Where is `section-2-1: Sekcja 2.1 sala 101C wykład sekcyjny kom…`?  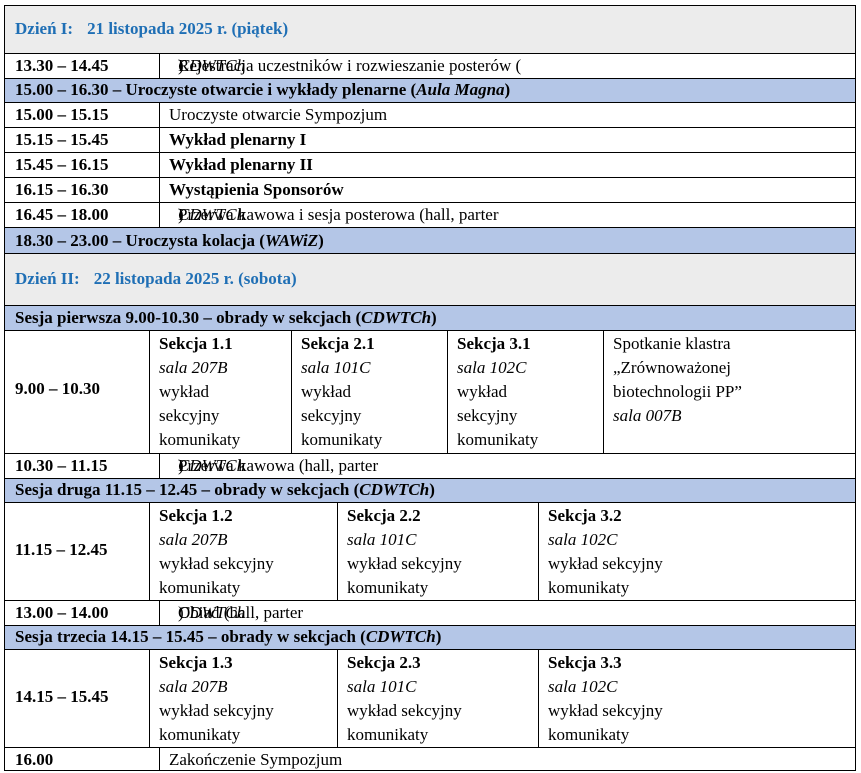
section-2-1: Sekcja 2.1 sala 101C wykład sekcyjny kom… is located at coordinates (369, 392).